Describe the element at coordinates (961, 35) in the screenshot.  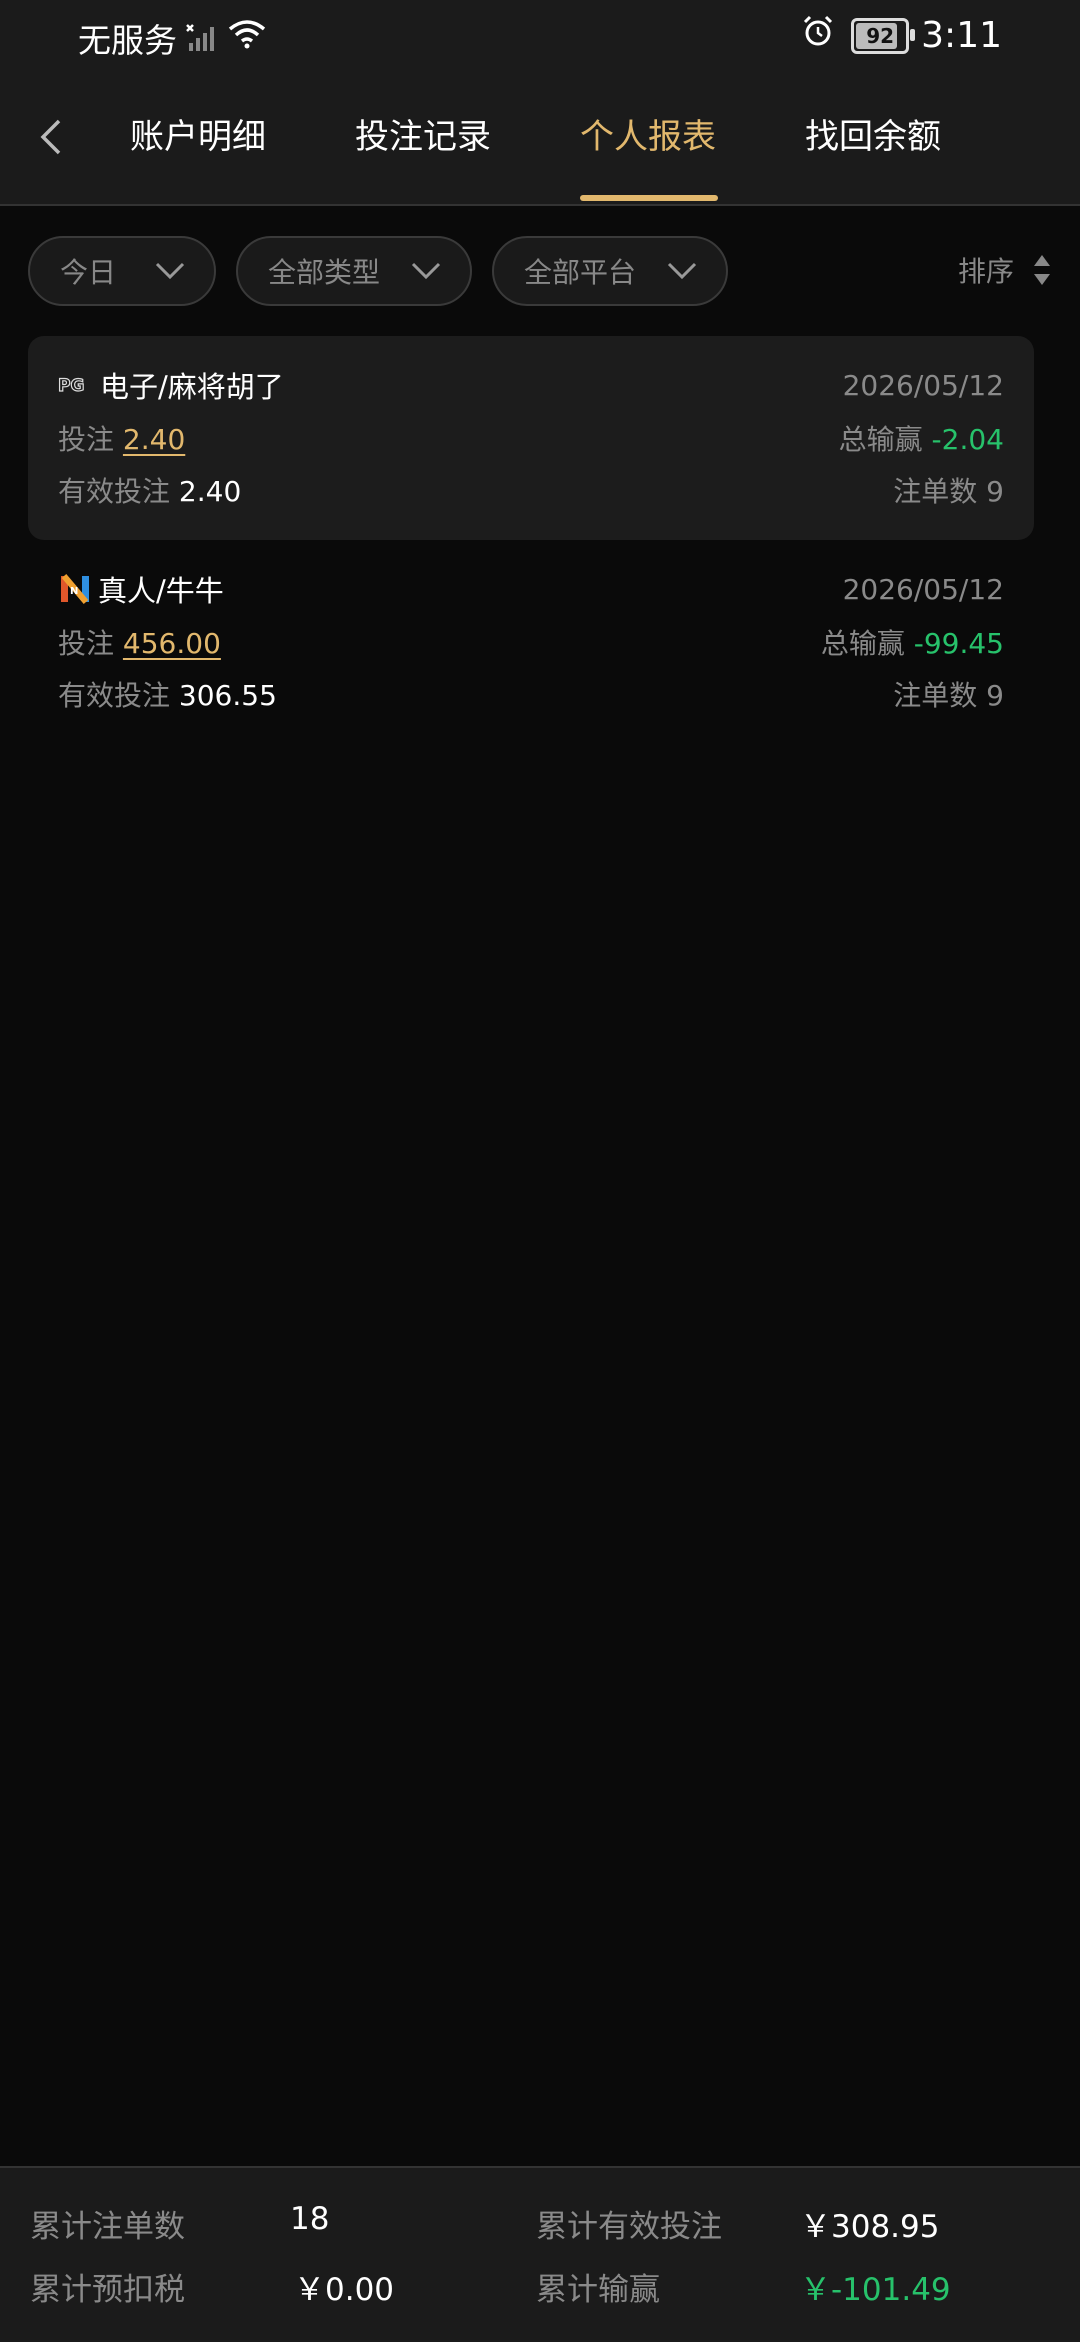
I see `clock: 3:11` at that location.